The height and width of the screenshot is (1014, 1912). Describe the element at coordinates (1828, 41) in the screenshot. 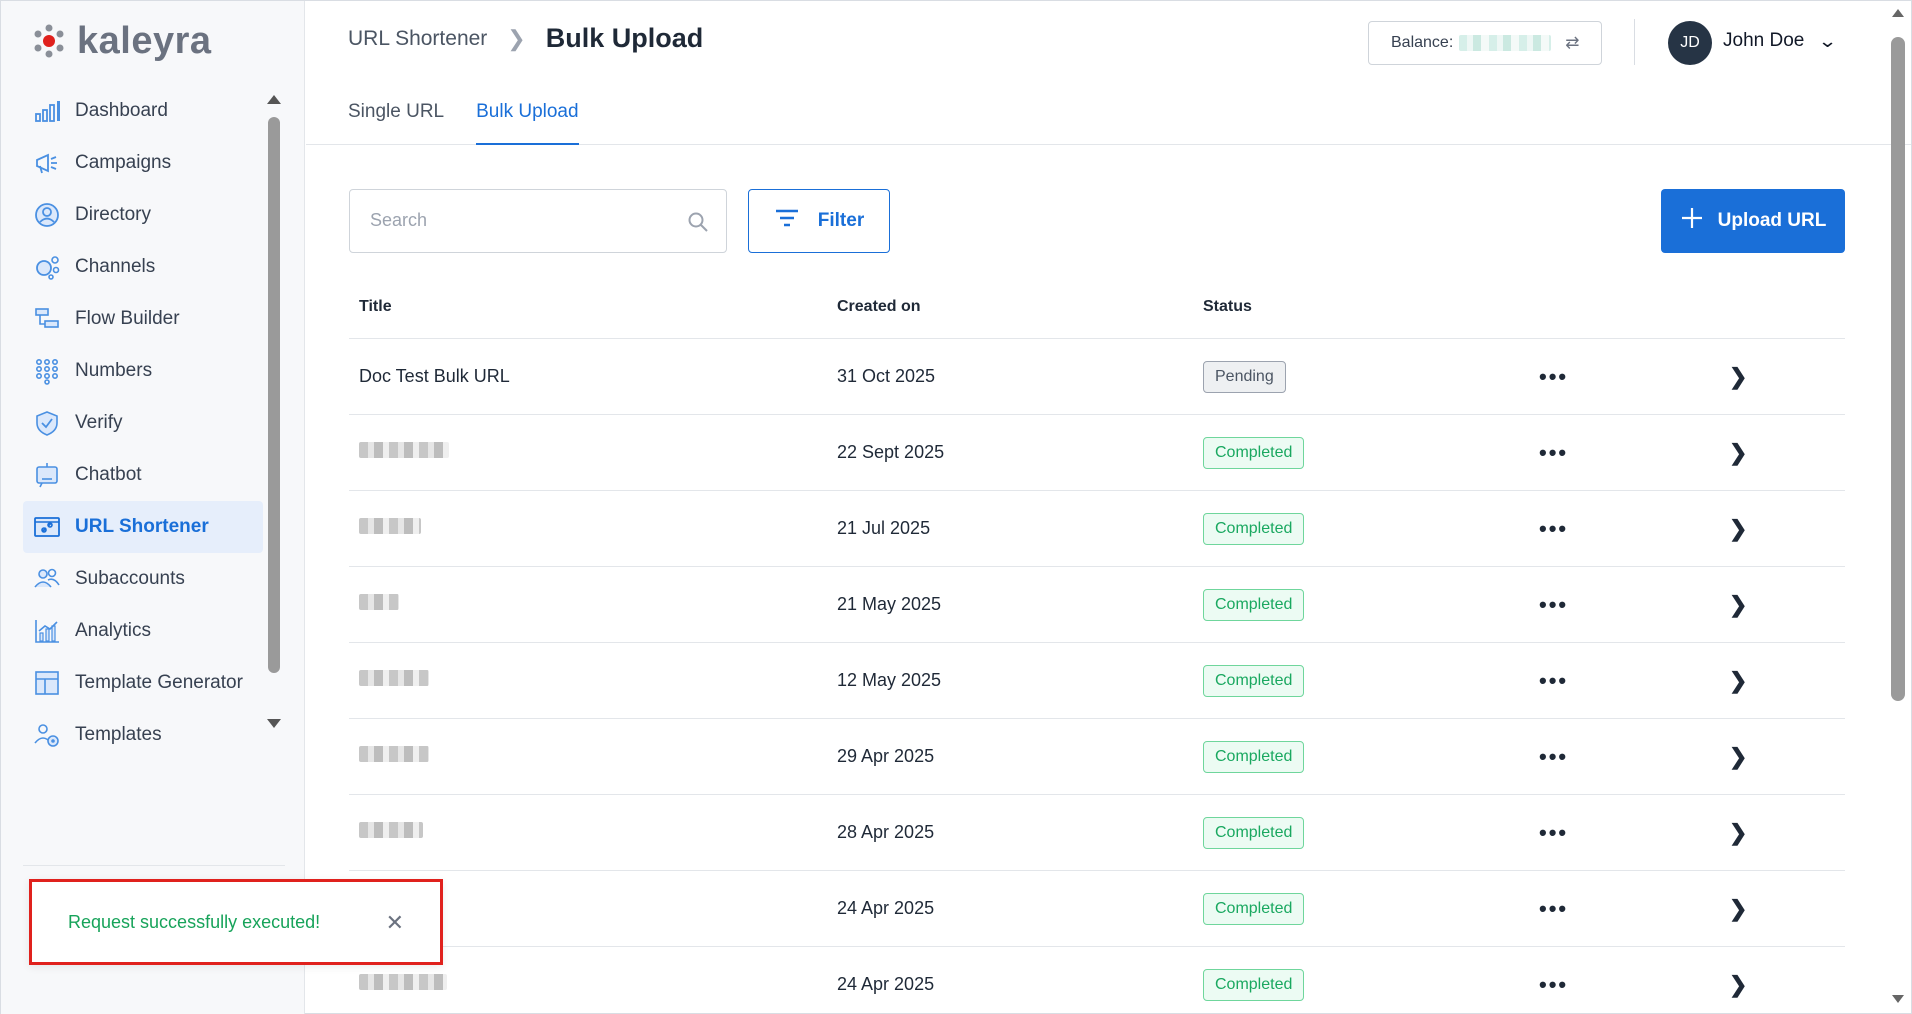

I see `chevron-down-icon: ⌄` at that location.